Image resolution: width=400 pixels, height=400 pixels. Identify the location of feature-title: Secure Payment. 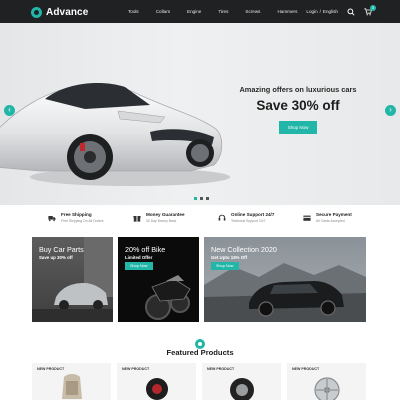
(334, 214).